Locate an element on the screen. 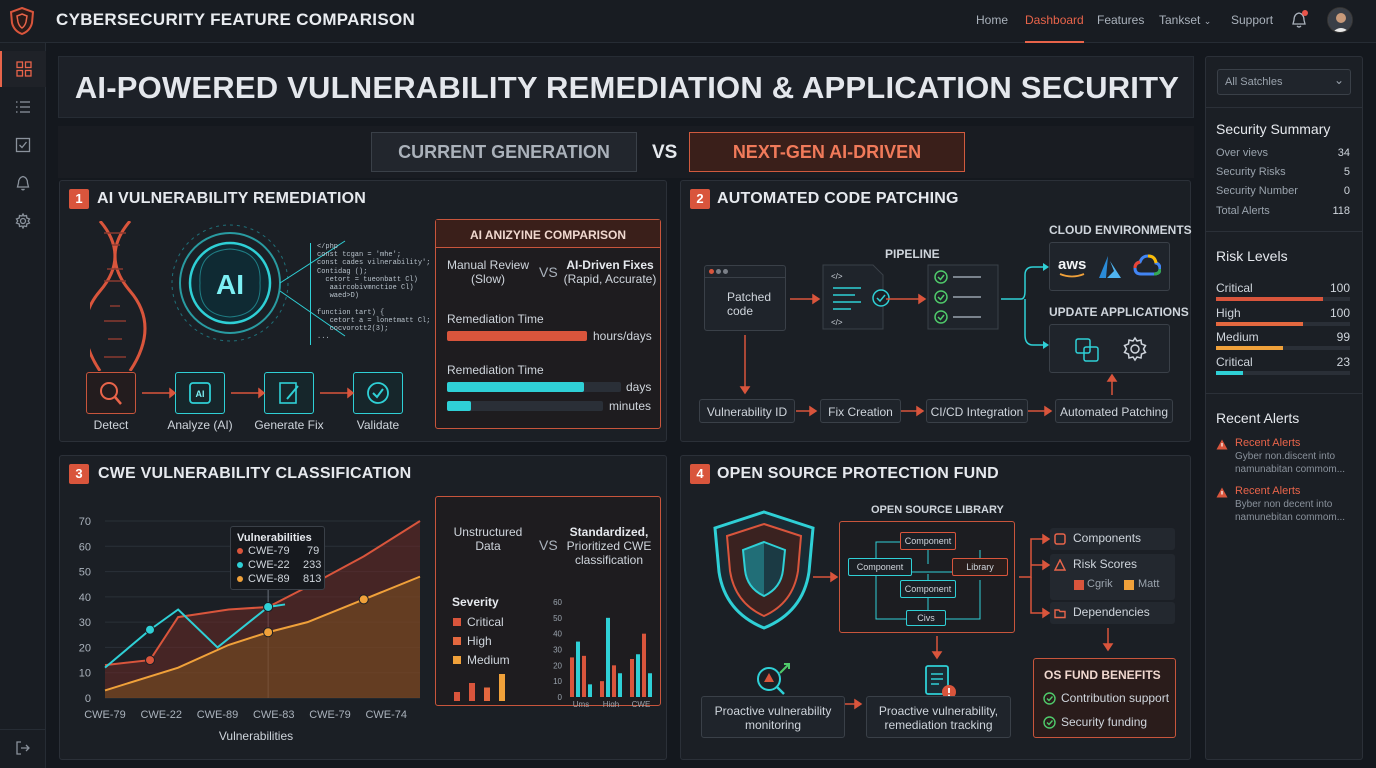  azure-icon is located at coordinates (1110, 267).